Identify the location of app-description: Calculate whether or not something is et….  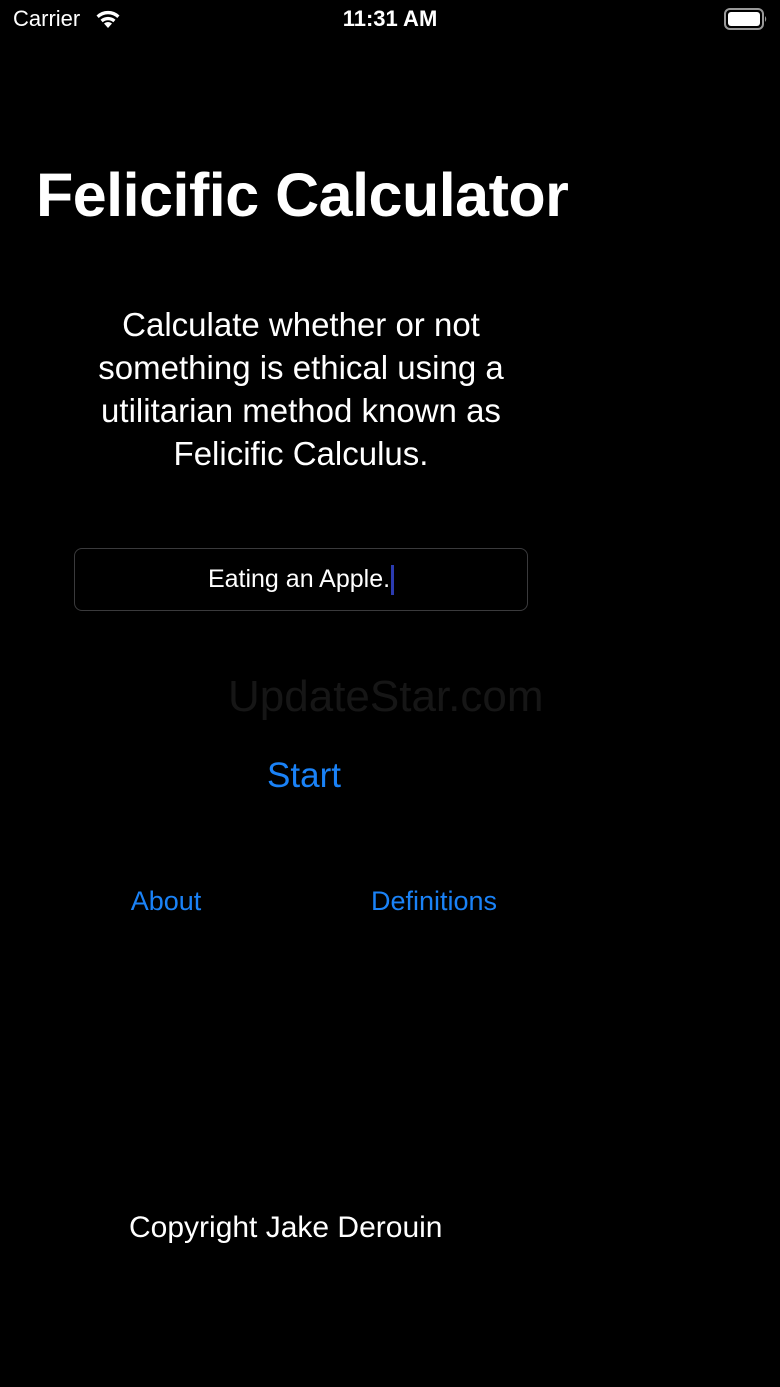
(301, 389).